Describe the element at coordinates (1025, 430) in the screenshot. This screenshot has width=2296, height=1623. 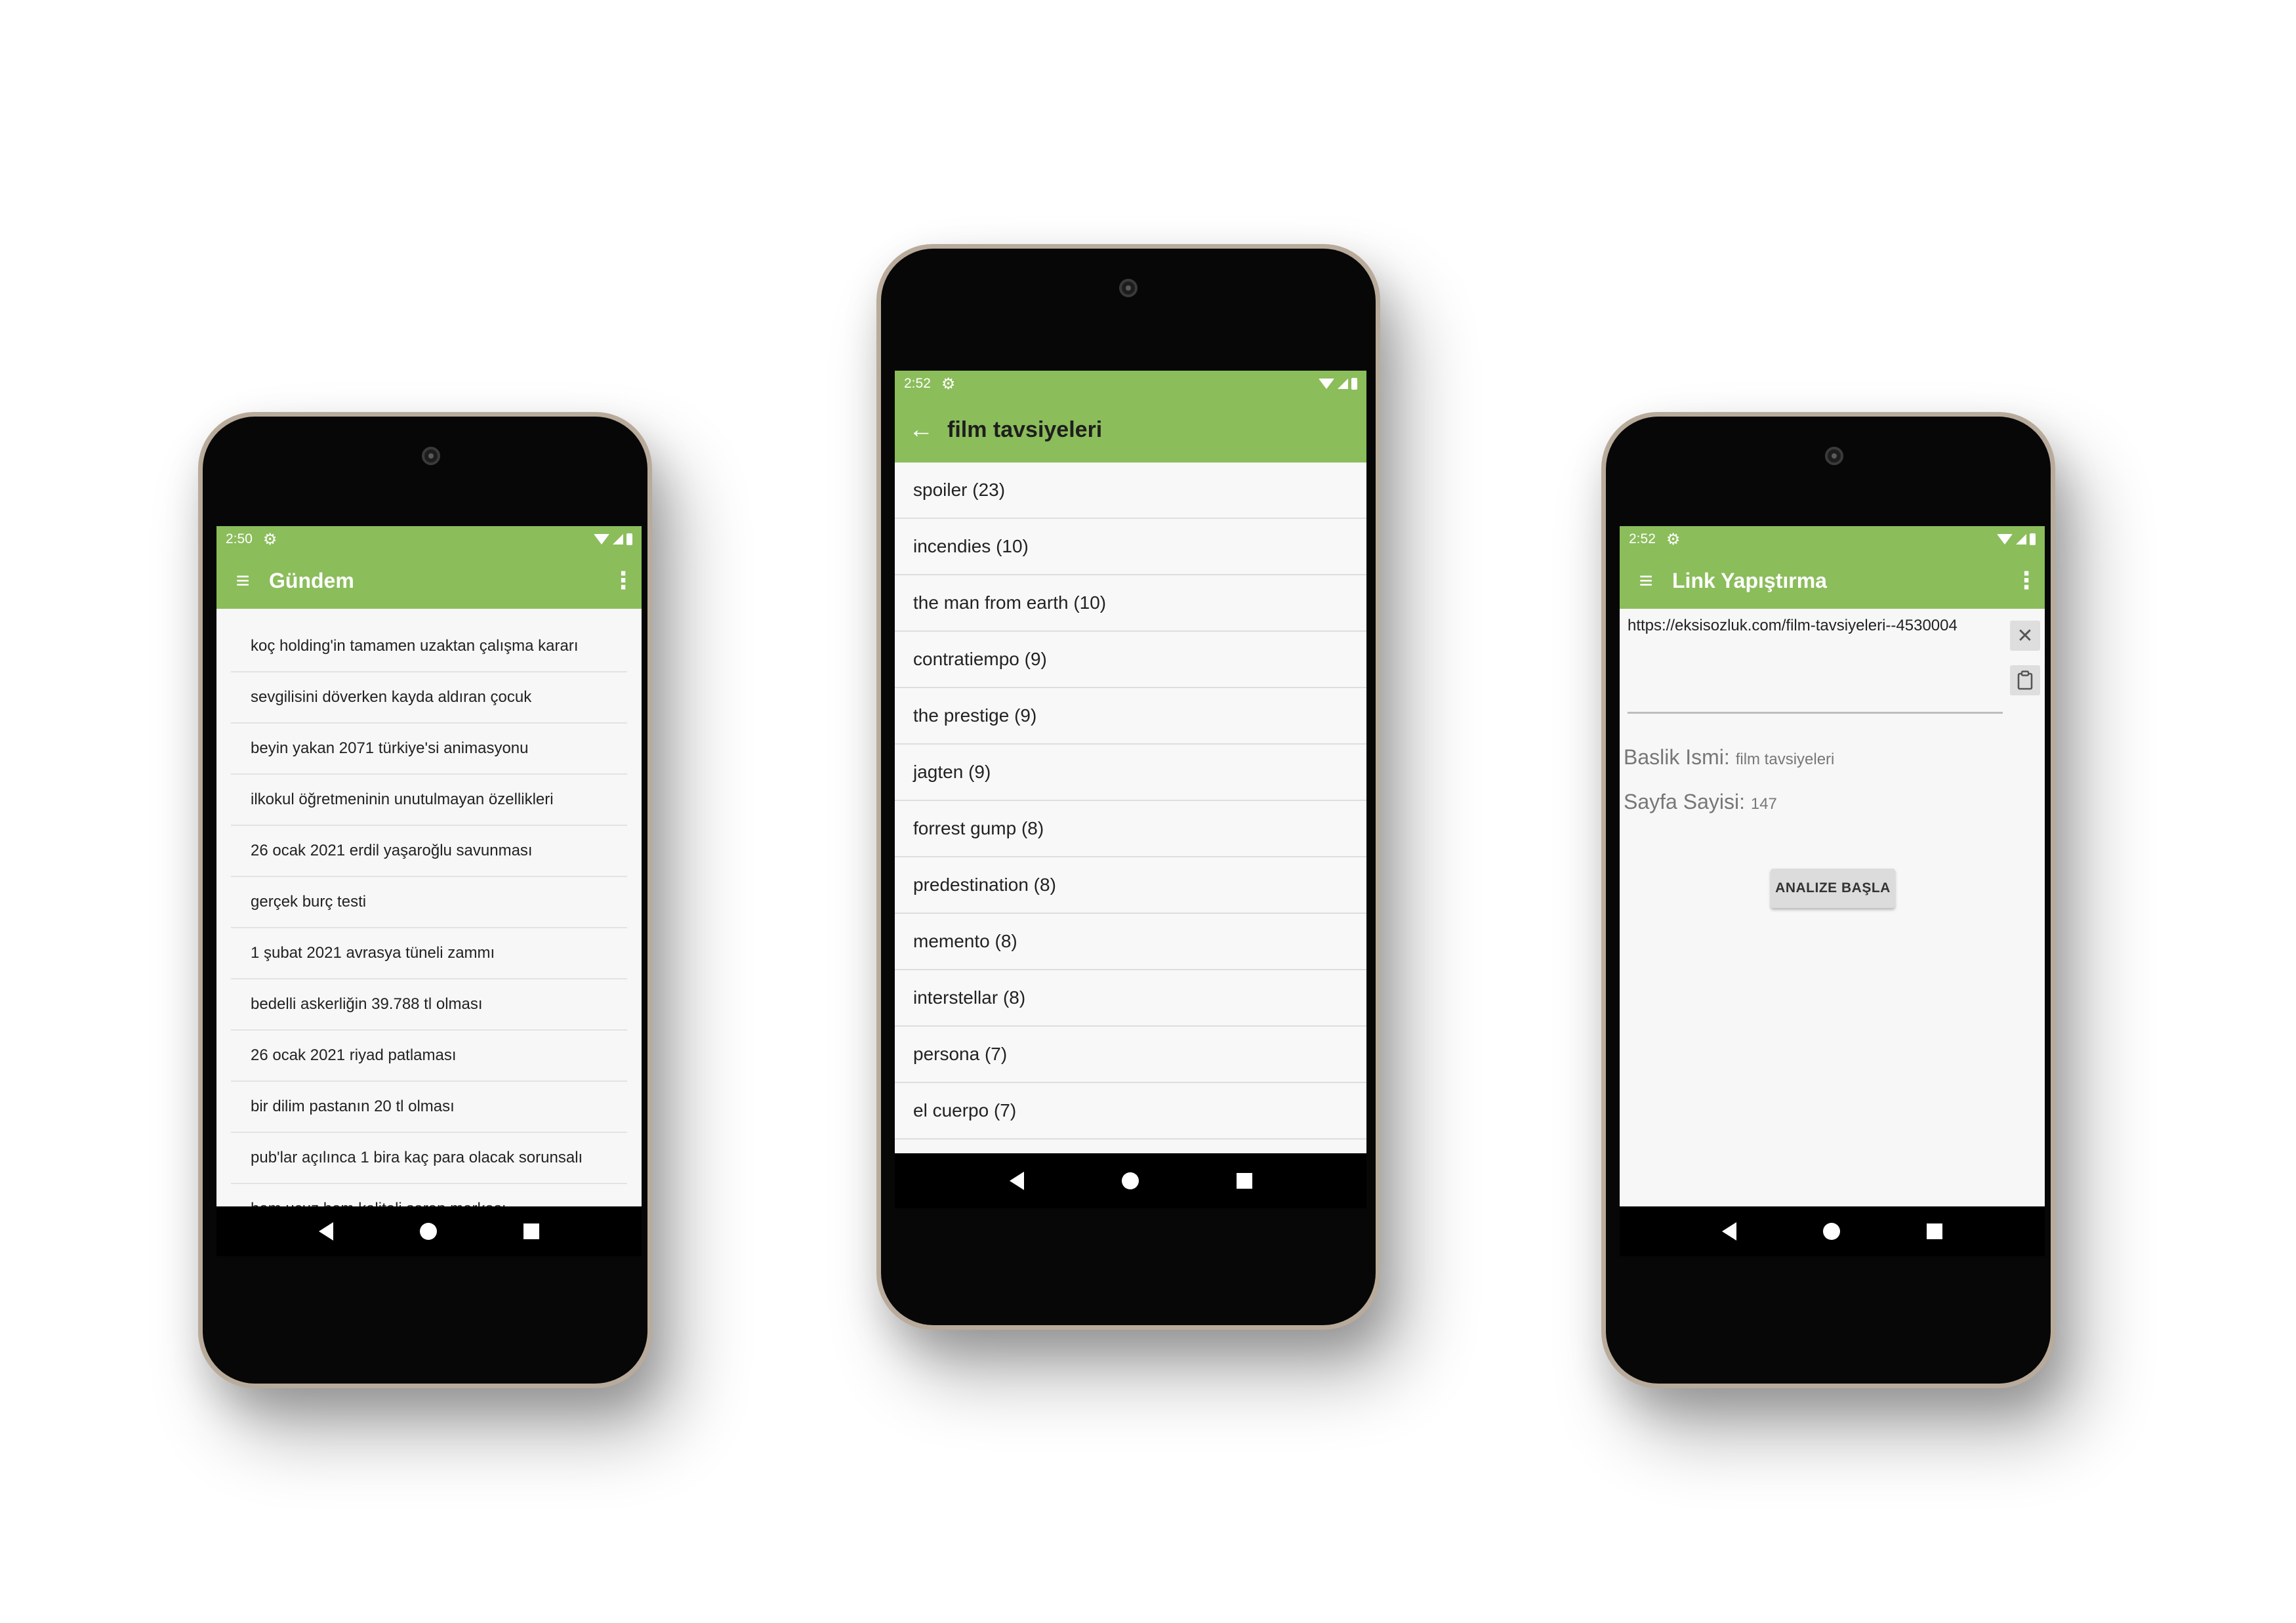
I see `page-title: film tavsiyeleri` at that location.